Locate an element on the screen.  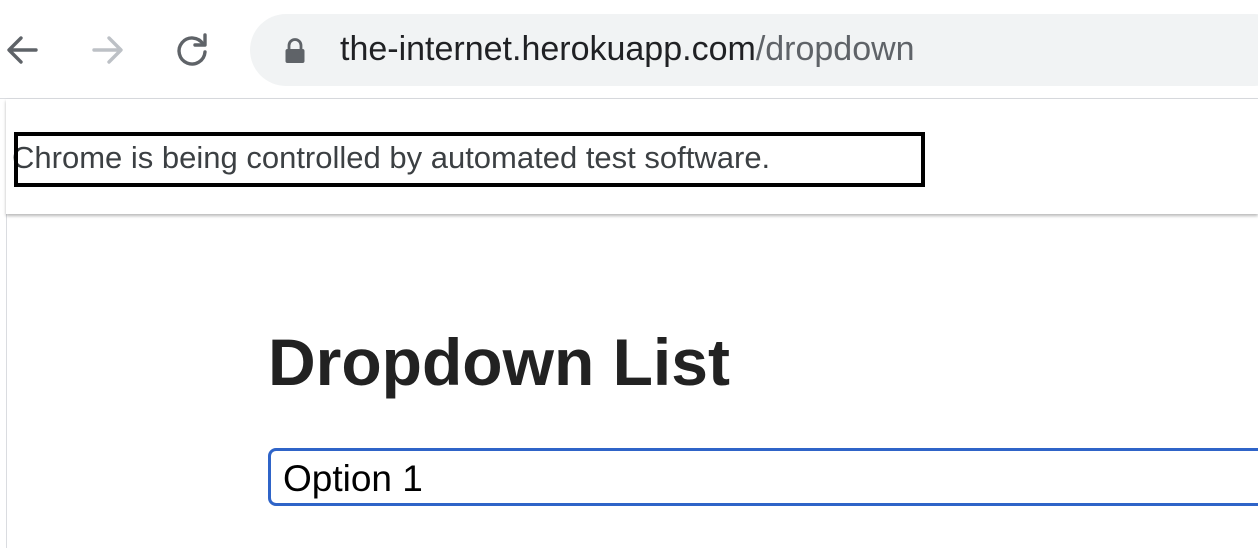
dropdown-select: Option 1 is located at coordinates (763, 477).